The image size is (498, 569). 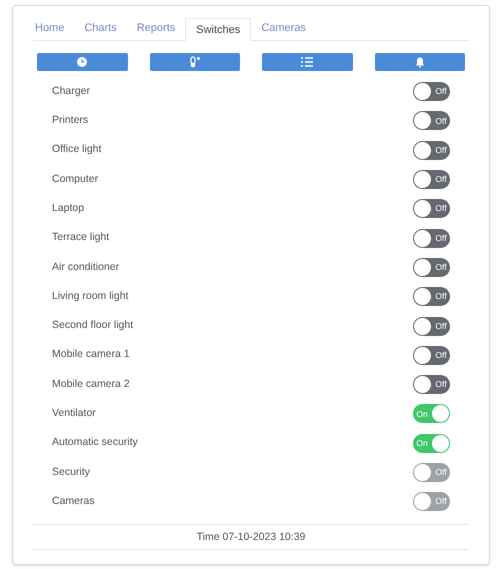 I want to click on tab: Cameras, so click(x=283, y=28).